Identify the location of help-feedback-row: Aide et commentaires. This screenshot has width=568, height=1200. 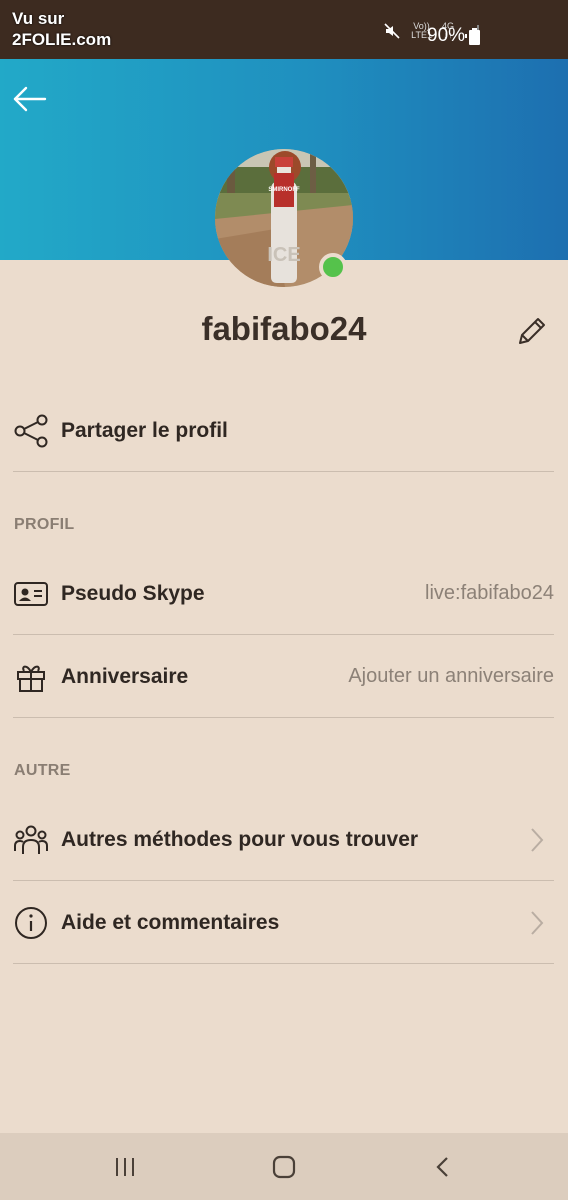
(283, 923).